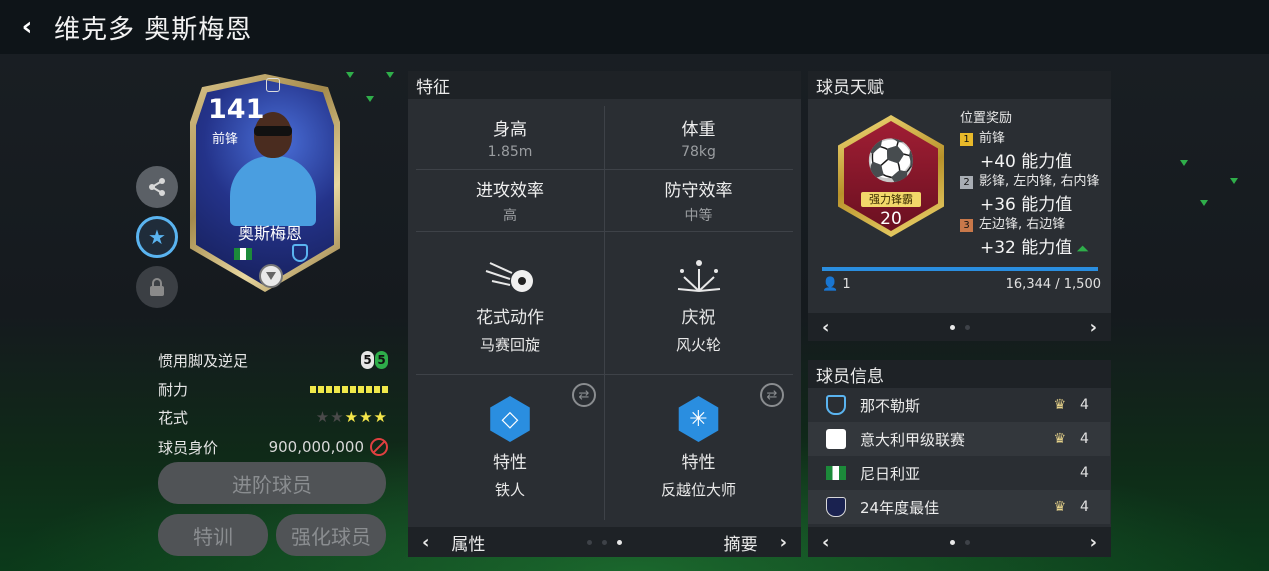 This screenshot has width=1269, height=571. I want to click on defense-rate-label: 防守效率, so click(698, 190).